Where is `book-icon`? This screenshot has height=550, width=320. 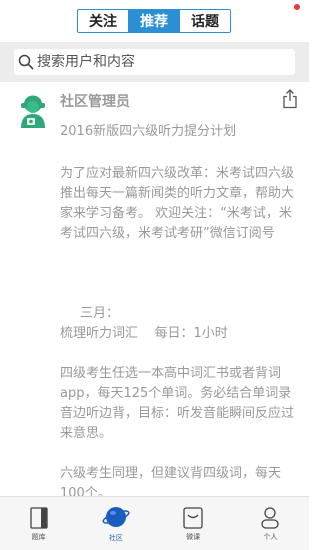 book-icon is located at coordinates (38, 518).